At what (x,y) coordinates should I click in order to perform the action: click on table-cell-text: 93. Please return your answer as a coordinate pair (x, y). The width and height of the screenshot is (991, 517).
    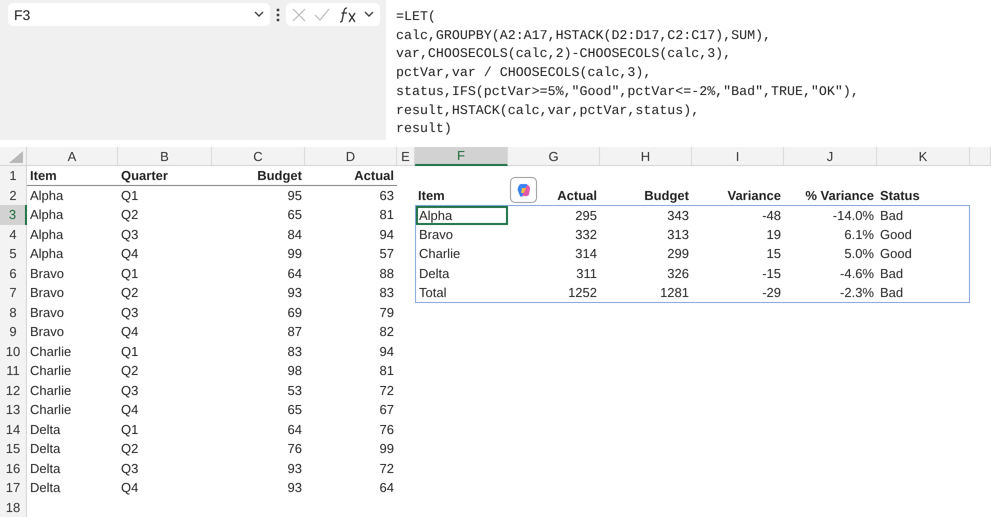
    Looking at the image, I should click on (294, 488).